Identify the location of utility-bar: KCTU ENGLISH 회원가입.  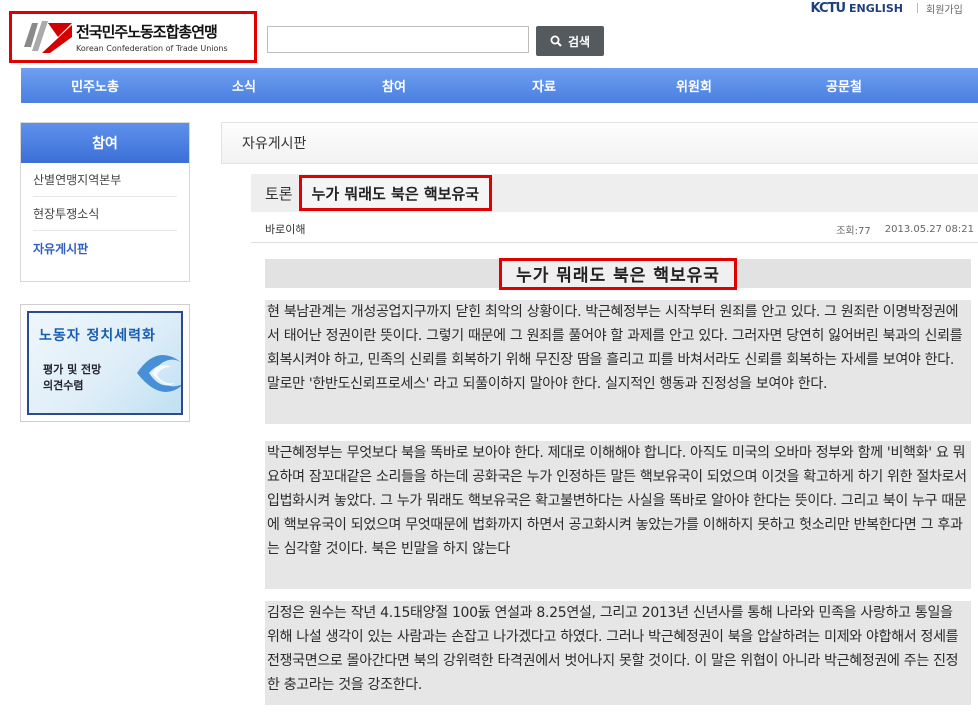
(894, 8).